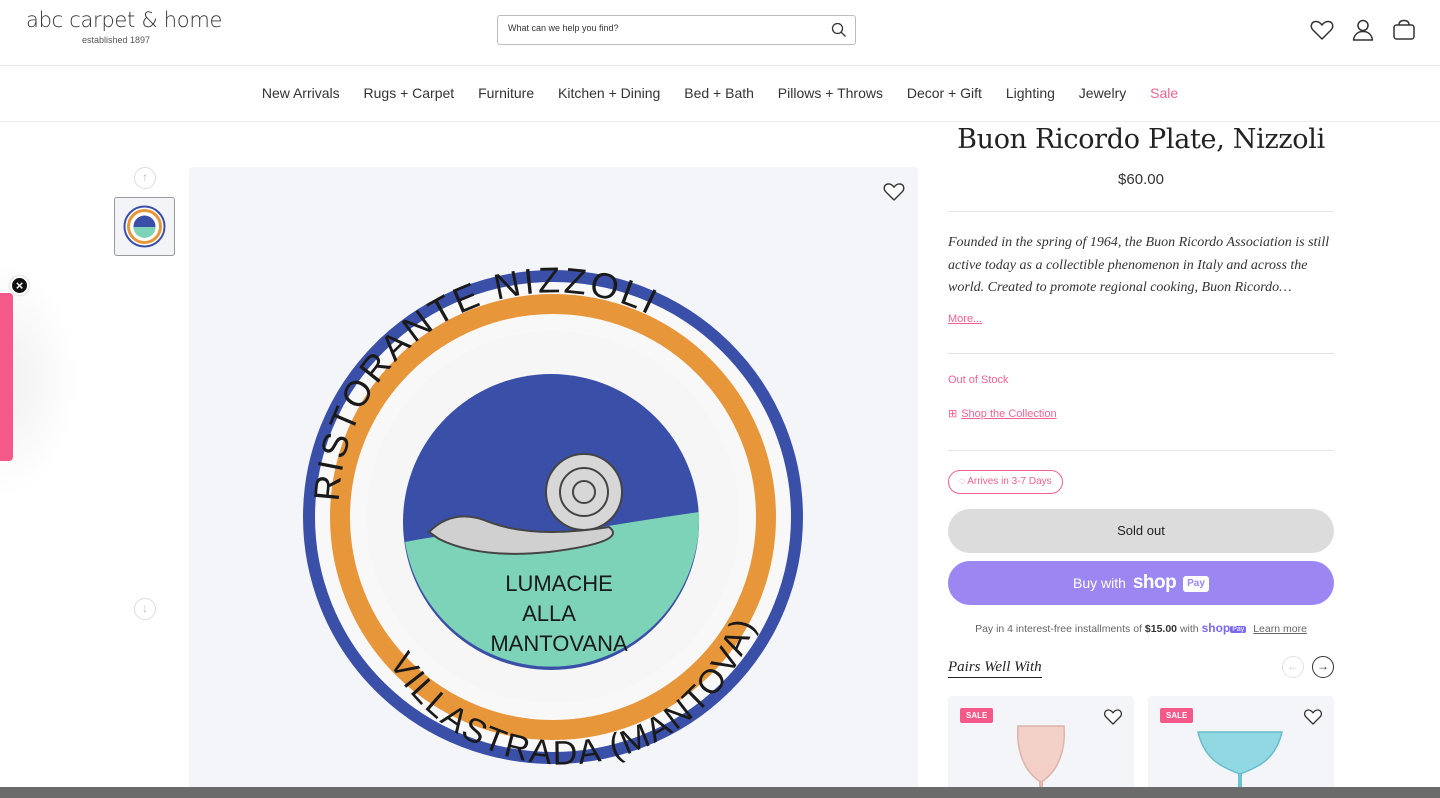  What do you see at coordinates (1280, 629) in the screenshot?
I see `learn-more-link: Learn more` at bounding box center [1280, 629].